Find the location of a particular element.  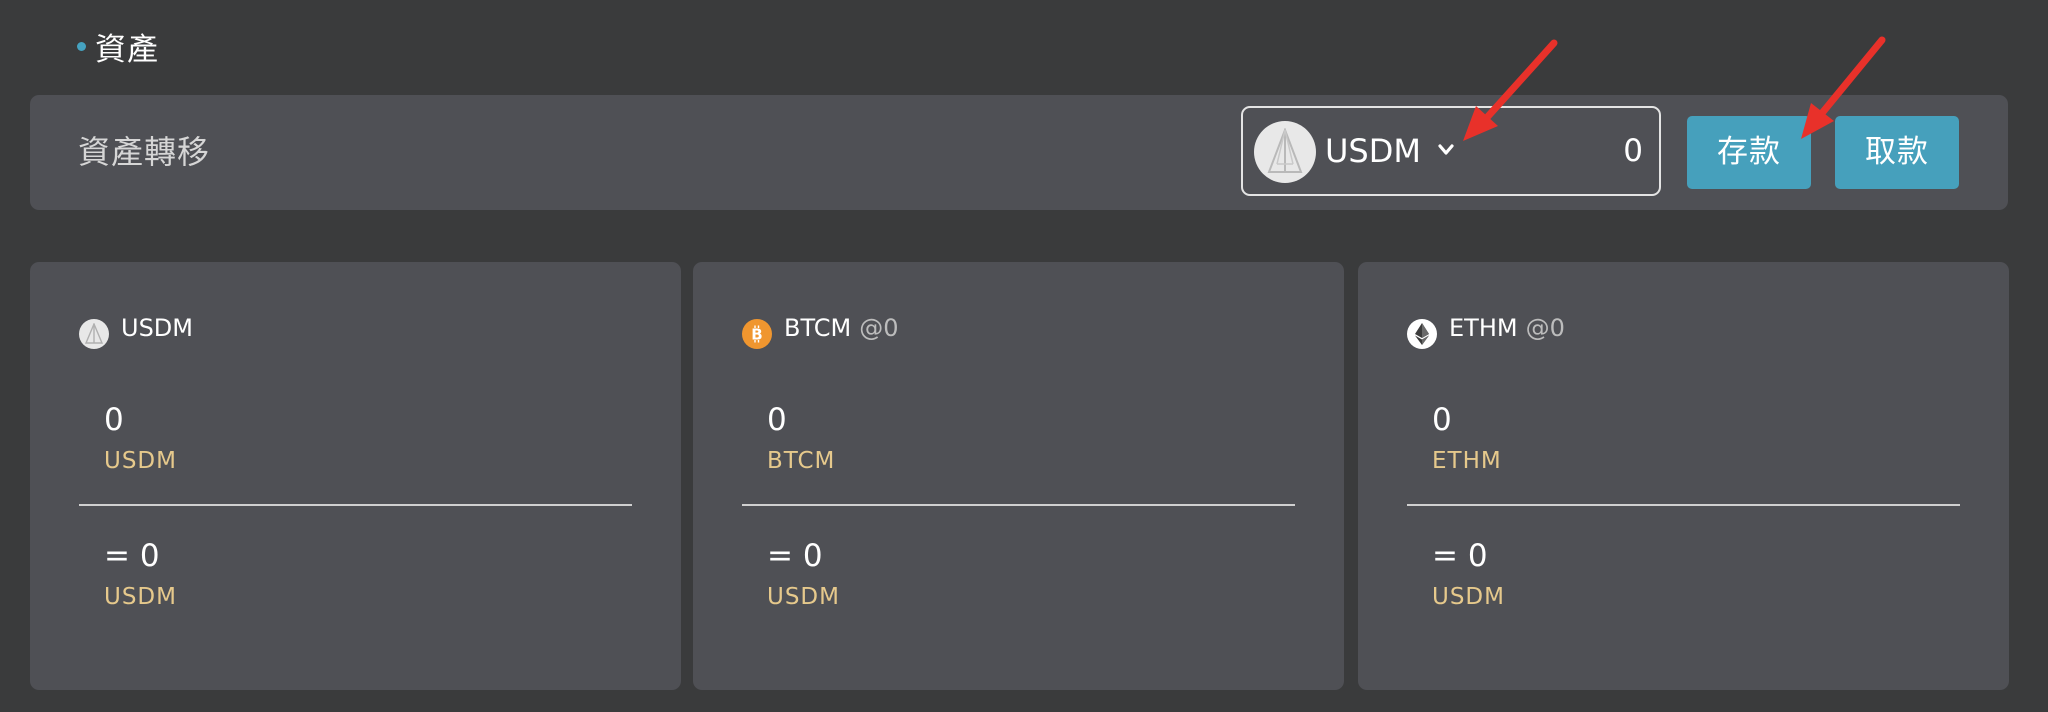

asset-balance-unit: USDM is located at coordinates (140, 461).